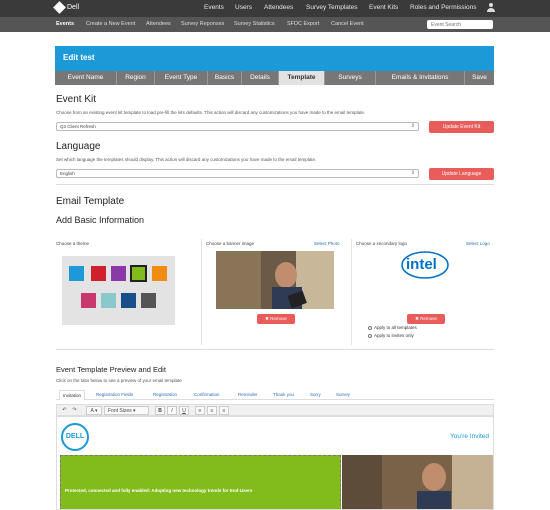 The height and width of the screenshot is (510, 550). I want to click on editor-toolbar: ↶ ↷ A ▾ Font Sizes ▾ B I U ≡ ≡ ≡, so click(275, 410).